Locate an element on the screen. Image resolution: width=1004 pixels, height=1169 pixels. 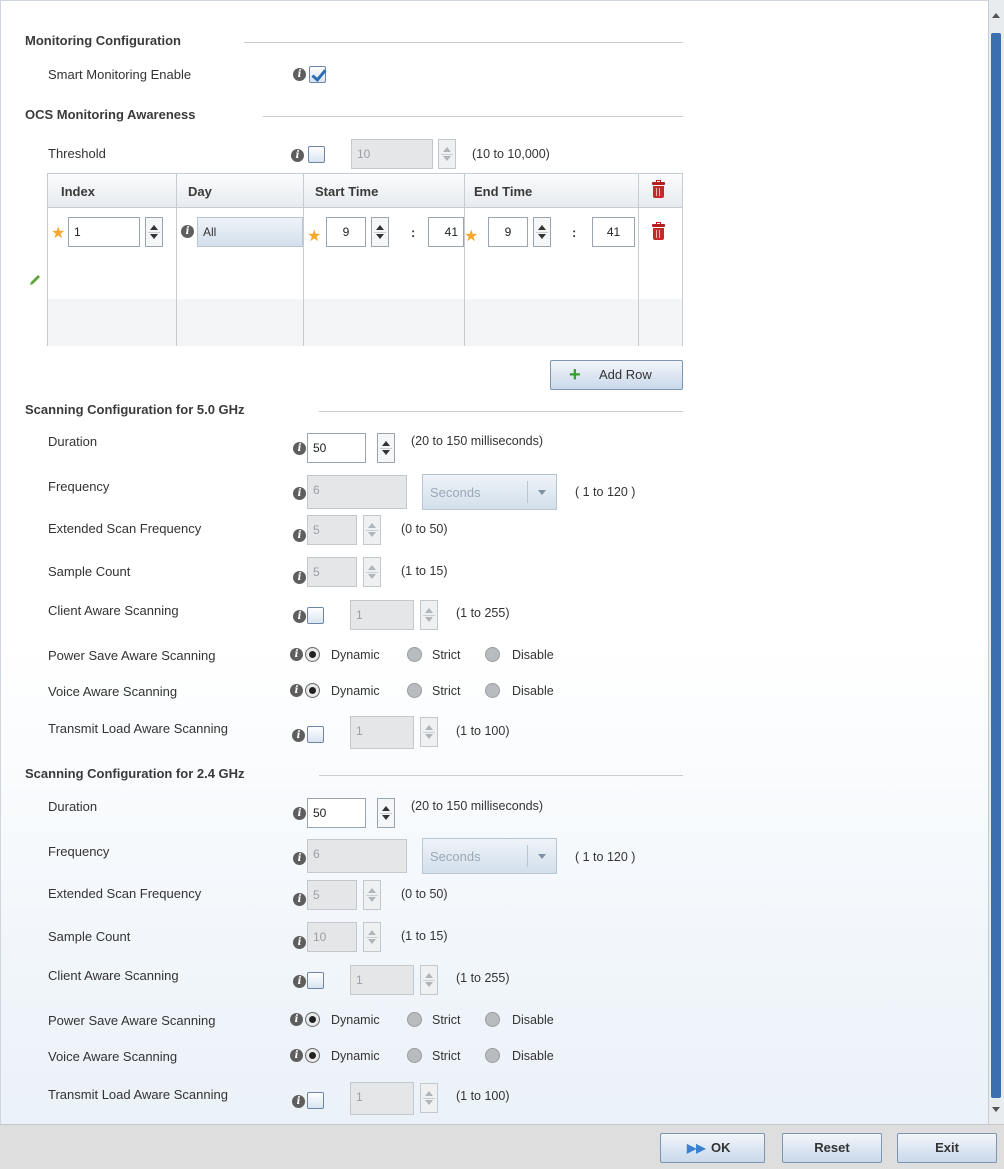
radio-label-disable: Disable is located at coordinates (533, 1056).